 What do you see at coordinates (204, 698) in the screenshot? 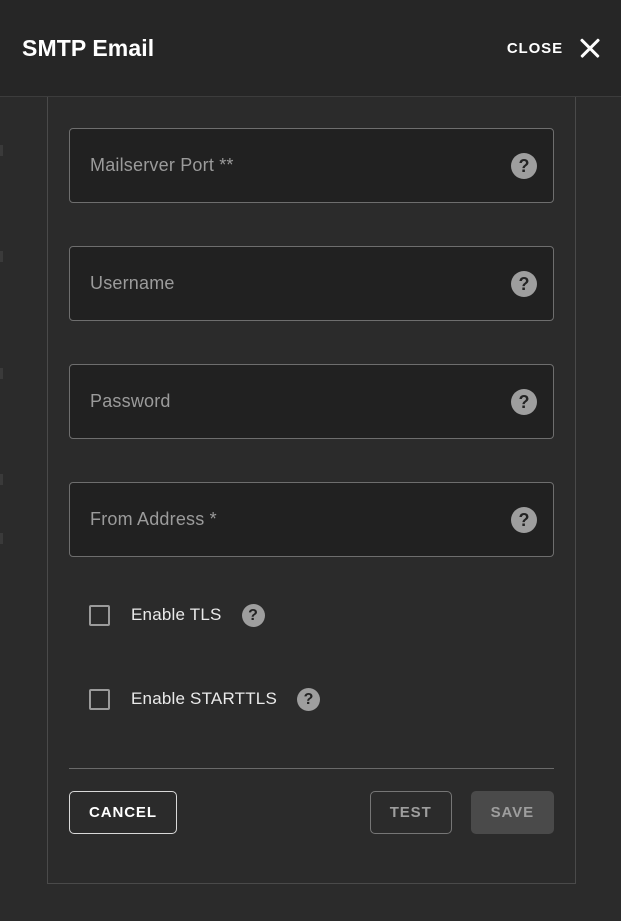
I see `enable-starttls-label: Enable STARTTLS` at bounding box center [204, 698].